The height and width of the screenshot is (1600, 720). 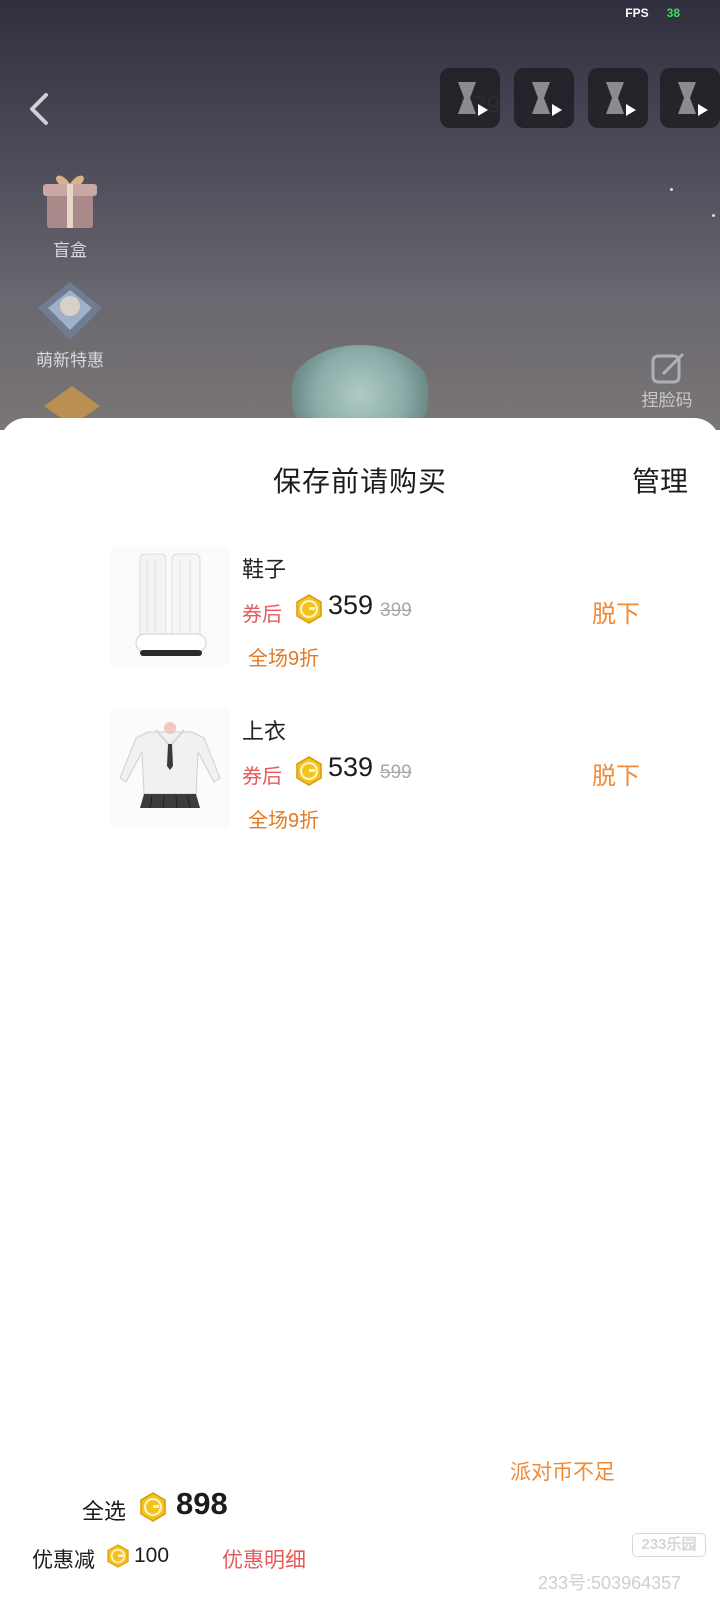 I want to click on face-code-label: 捏脸码, so click(x=667, y=400).